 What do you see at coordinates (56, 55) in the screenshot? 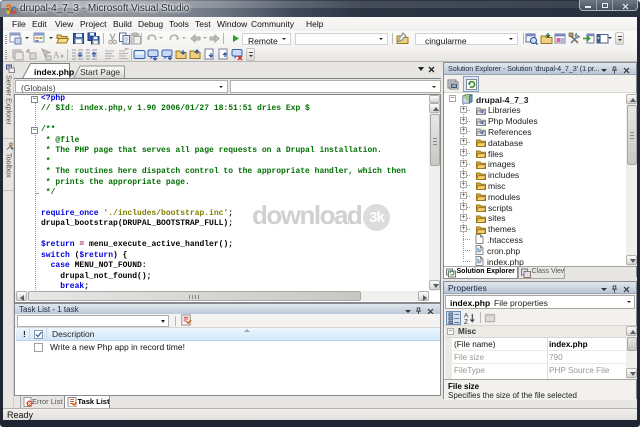
I see `svg-text: A` at bounding box center [56, 55].